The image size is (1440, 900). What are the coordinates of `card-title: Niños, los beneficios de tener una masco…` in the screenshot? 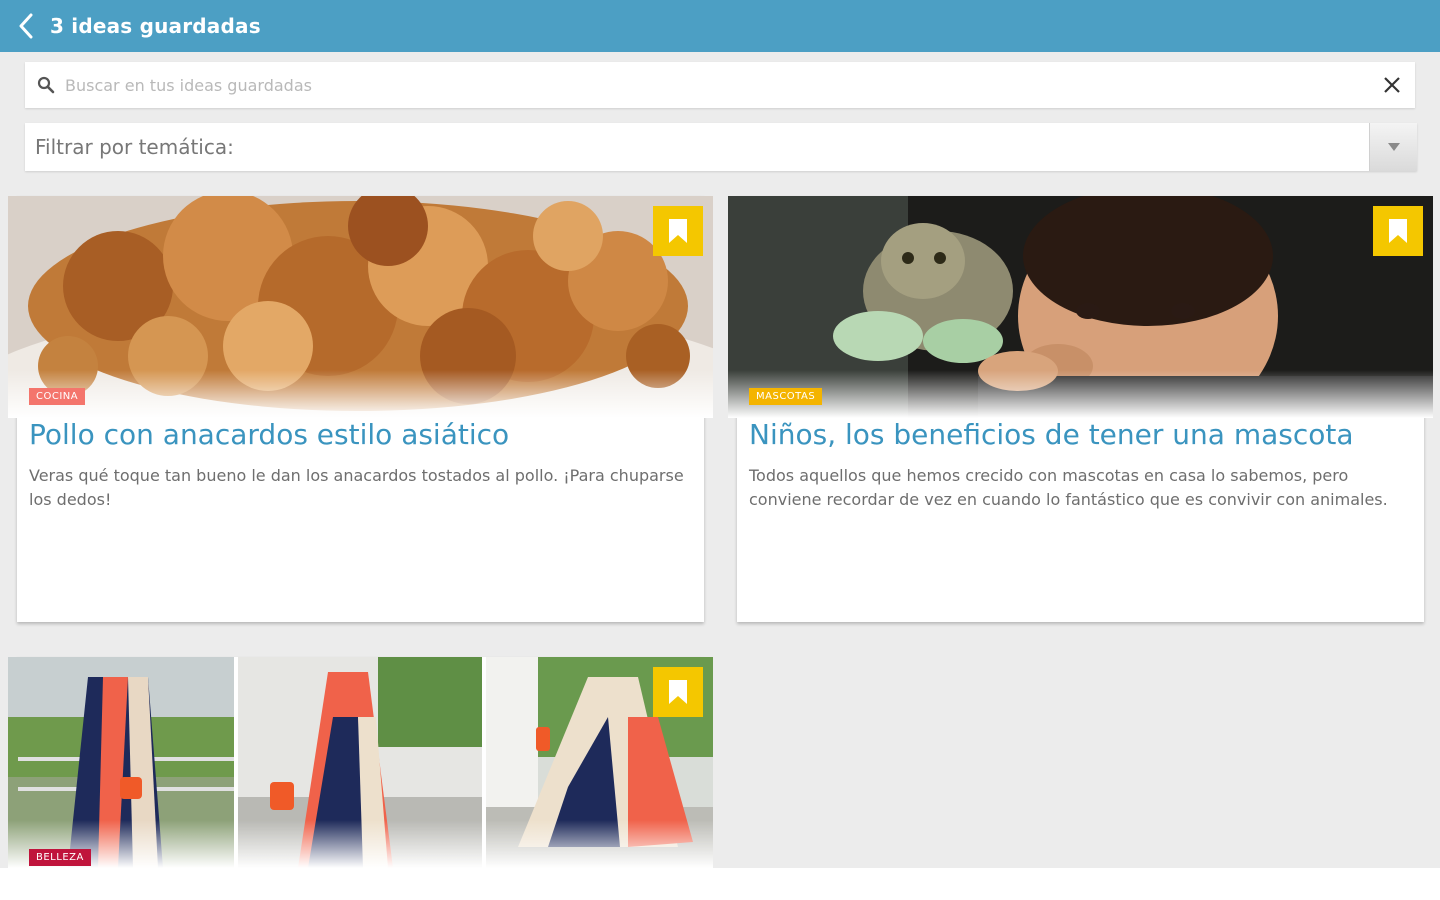 It's located at (1051, 434).